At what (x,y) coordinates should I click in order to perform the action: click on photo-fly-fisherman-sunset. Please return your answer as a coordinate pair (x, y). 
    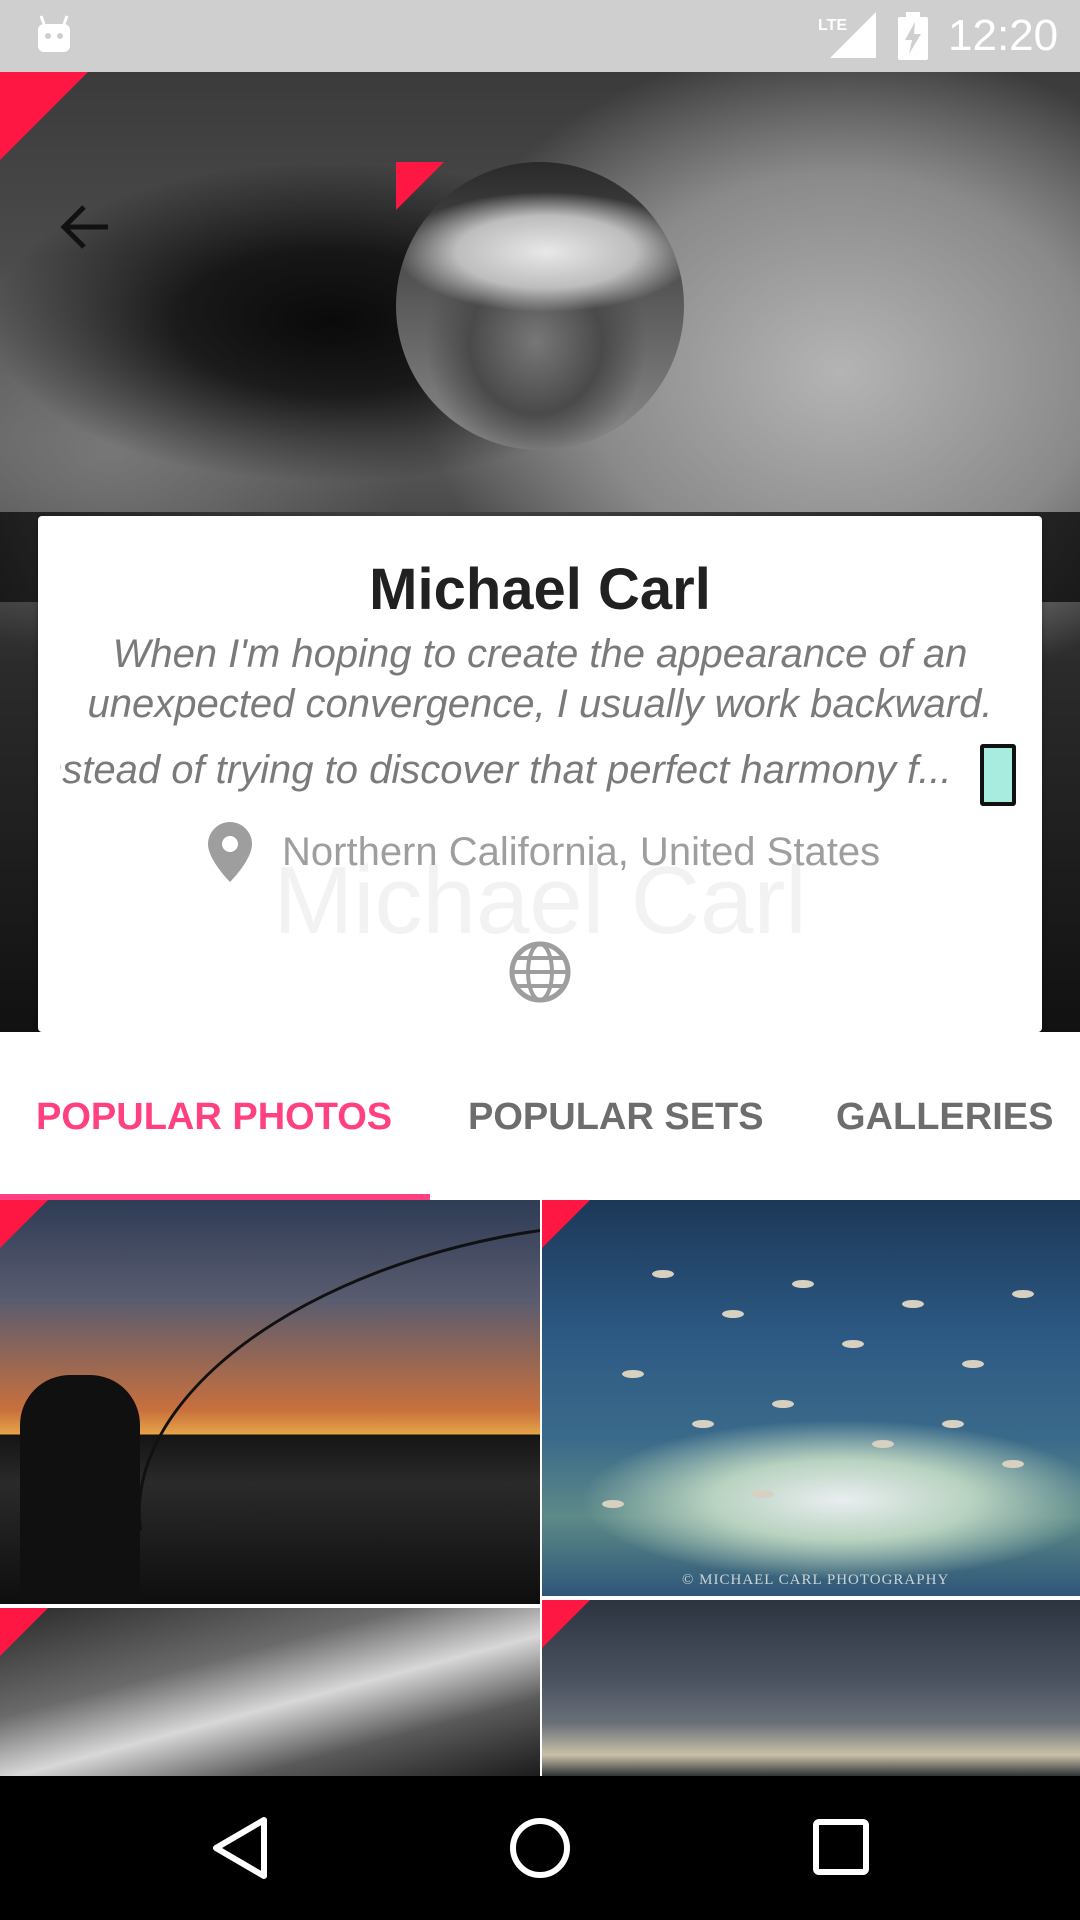
    Looking at the image, I should click on (270, 1402).